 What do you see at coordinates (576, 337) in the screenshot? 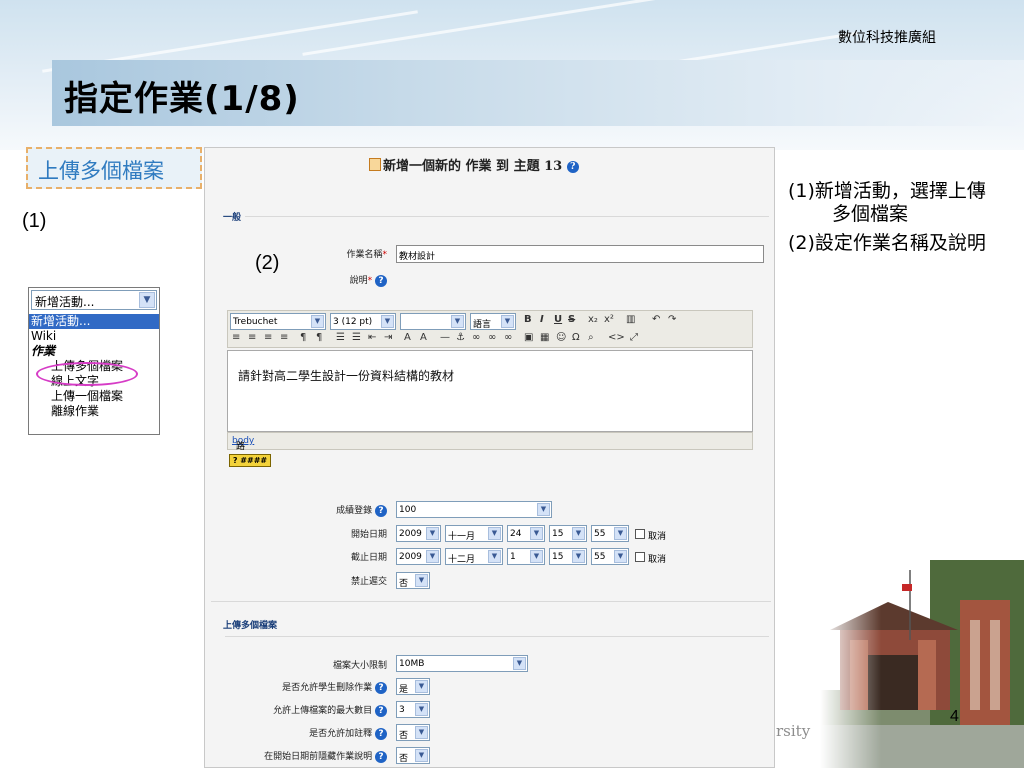
I see `special-char-icon: Ω` at bounding box center [576, 337].